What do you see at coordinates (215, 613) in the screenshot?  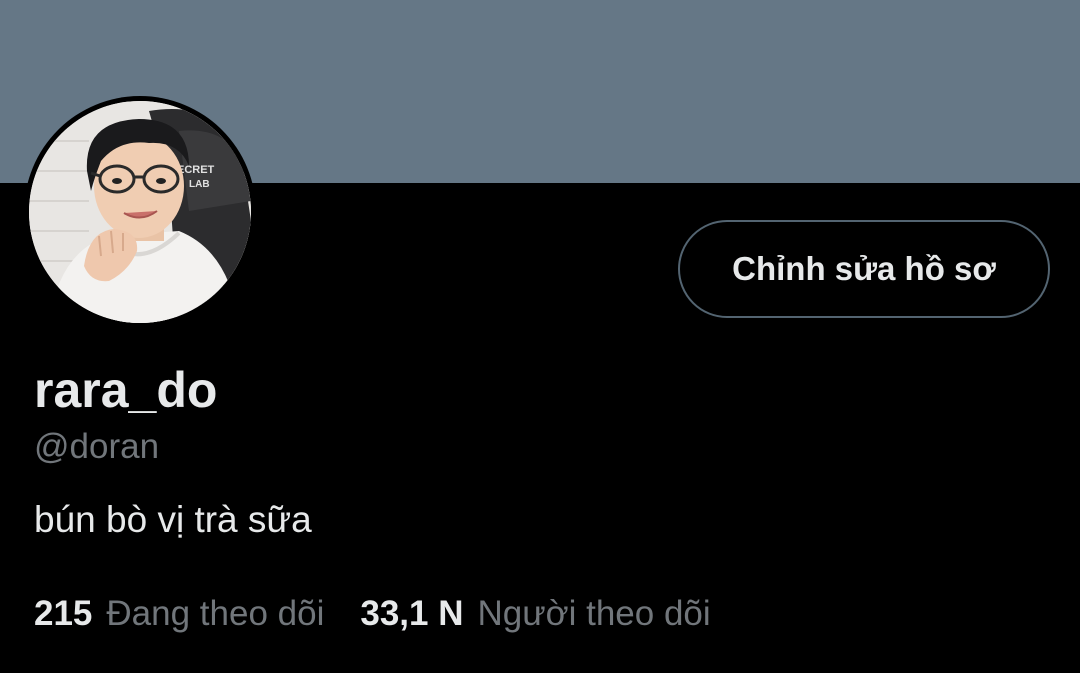 I see `following-label: Đang theo dõi` at bounding box center [215, 613].